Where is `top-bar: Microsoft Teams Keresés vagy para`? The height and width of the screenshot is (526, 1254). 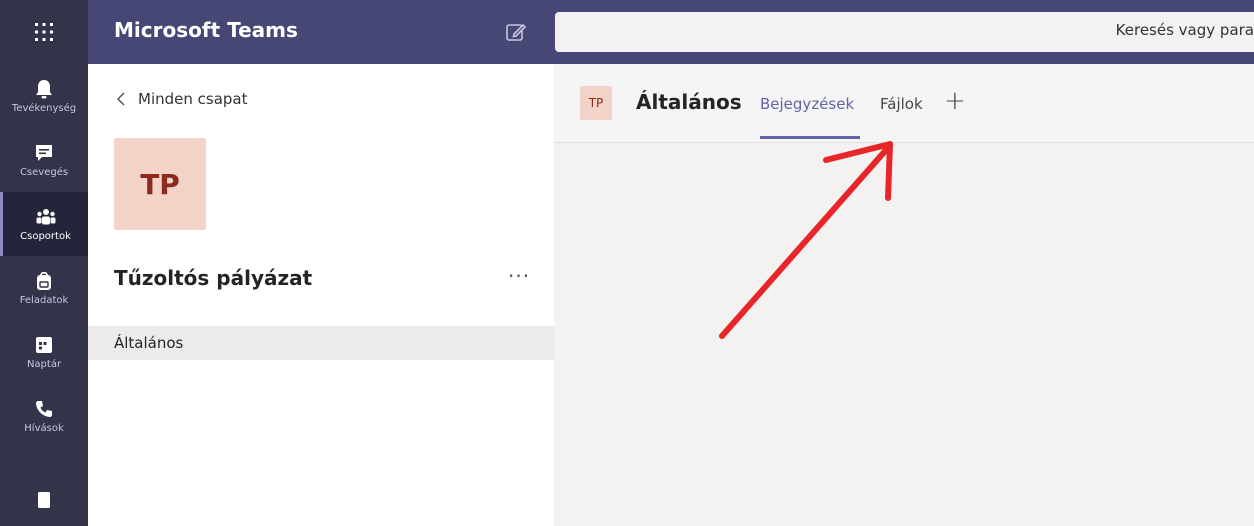
top-bar: Microsoft Teams Keresés vagy para is located at coordinates (627, 32).